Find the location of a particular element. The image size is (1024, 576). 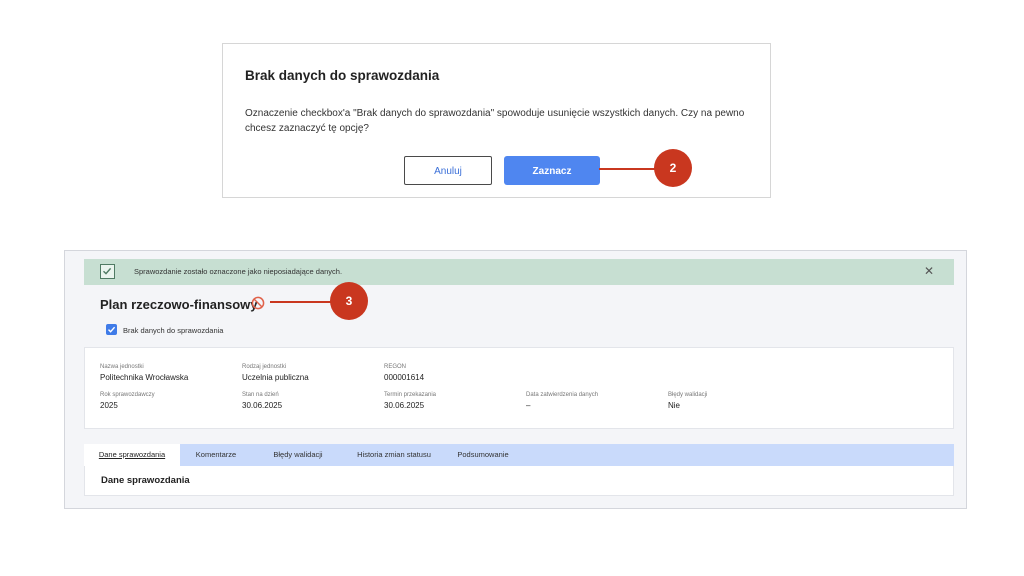

report-data-section: Dane sprawozdania is located at coordinates (519, 481).